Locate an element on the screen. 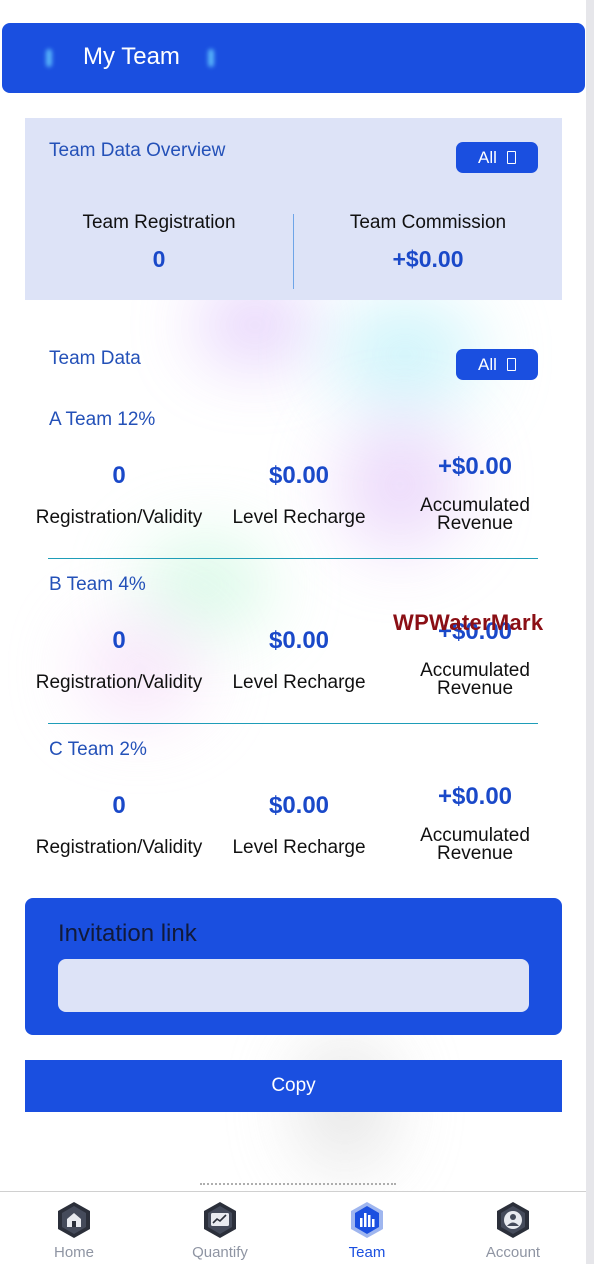  team-registration-label: Team Registration is located at coordinates (159, 222).